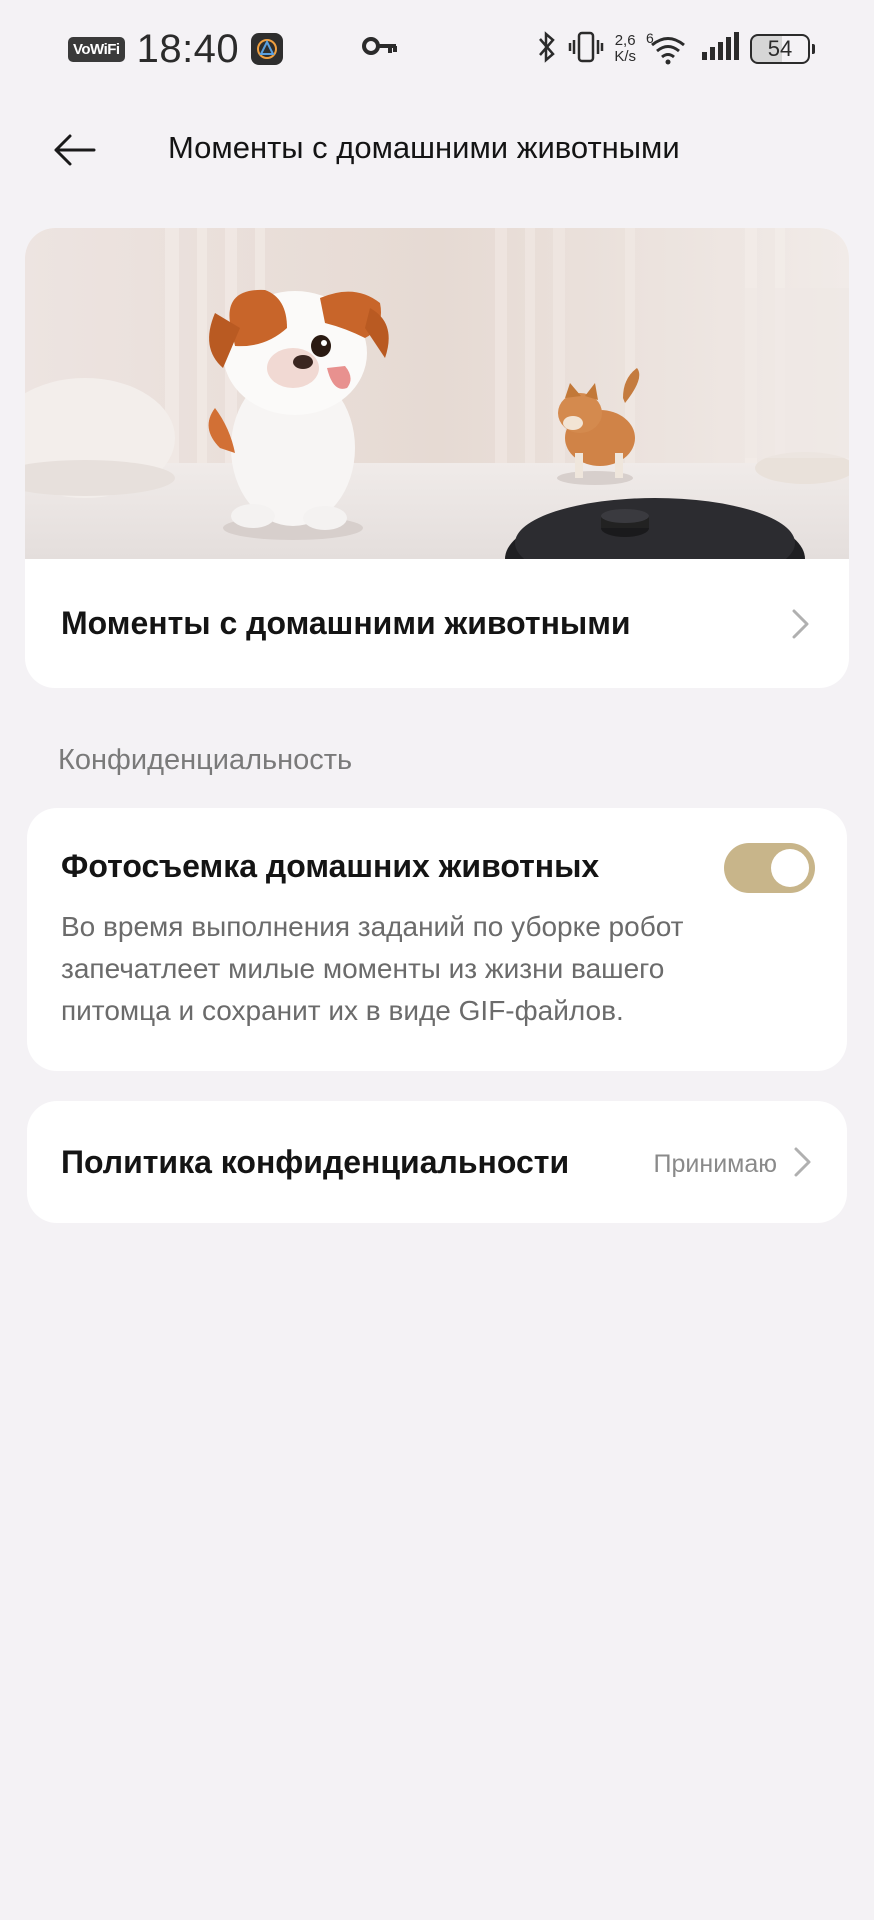  I want to click on back-button, so click(74, 150).